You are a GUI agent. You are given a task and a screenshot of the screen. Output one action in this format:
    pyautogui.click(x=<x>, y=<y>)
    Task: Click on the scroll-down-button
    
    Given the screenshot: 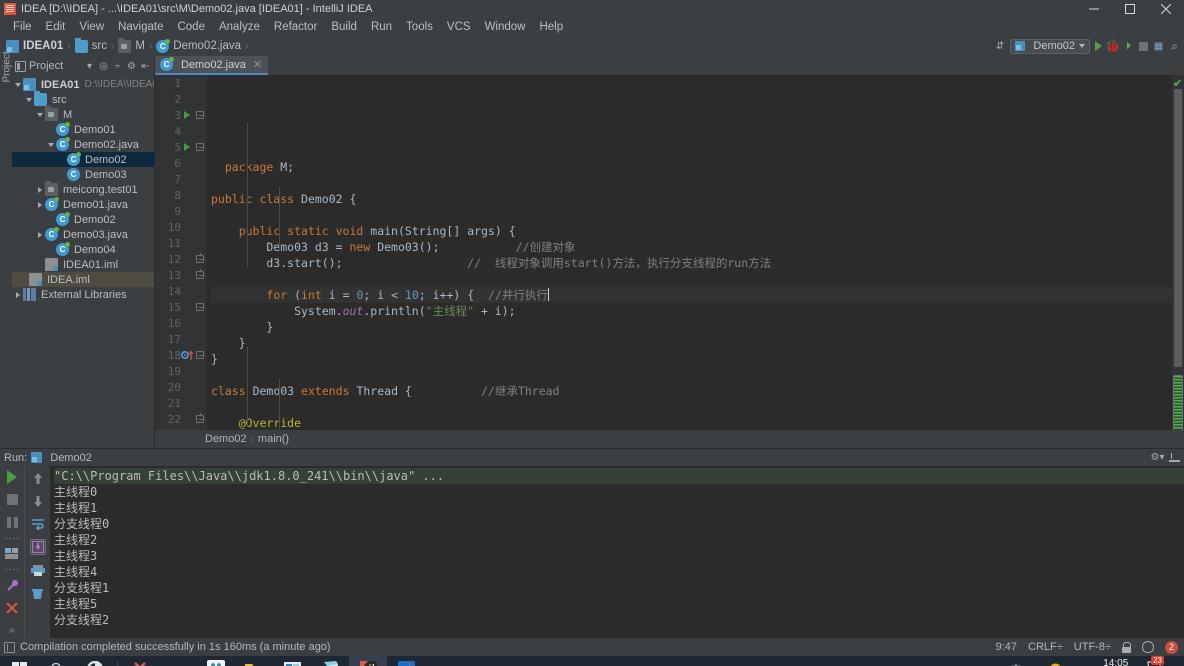 What is the action you would take?
    pyautogui.click(x=38, y=501)
    